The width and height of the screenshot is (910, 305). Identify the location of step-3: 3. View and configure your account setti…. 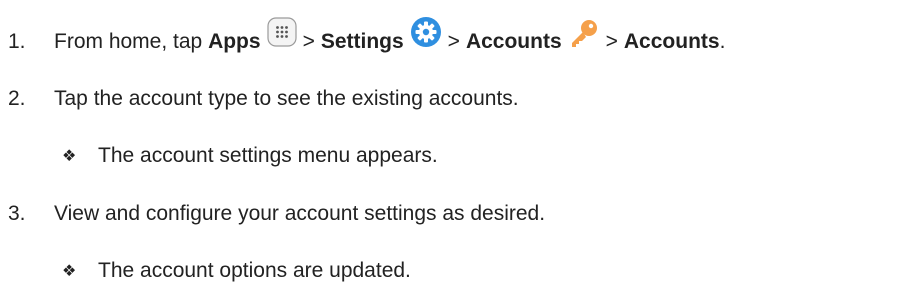
(276, 214).